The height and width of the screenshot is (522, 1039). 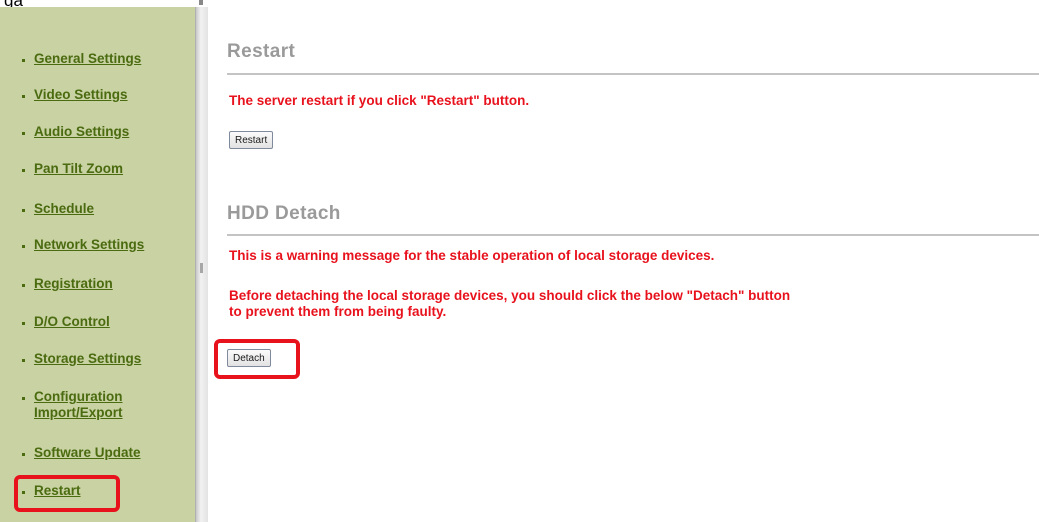 What do you see at coordinates (81, 95) in the screenshot?
I see `sidebar-item-label: Video Settings` at bounding box center [81, 95].